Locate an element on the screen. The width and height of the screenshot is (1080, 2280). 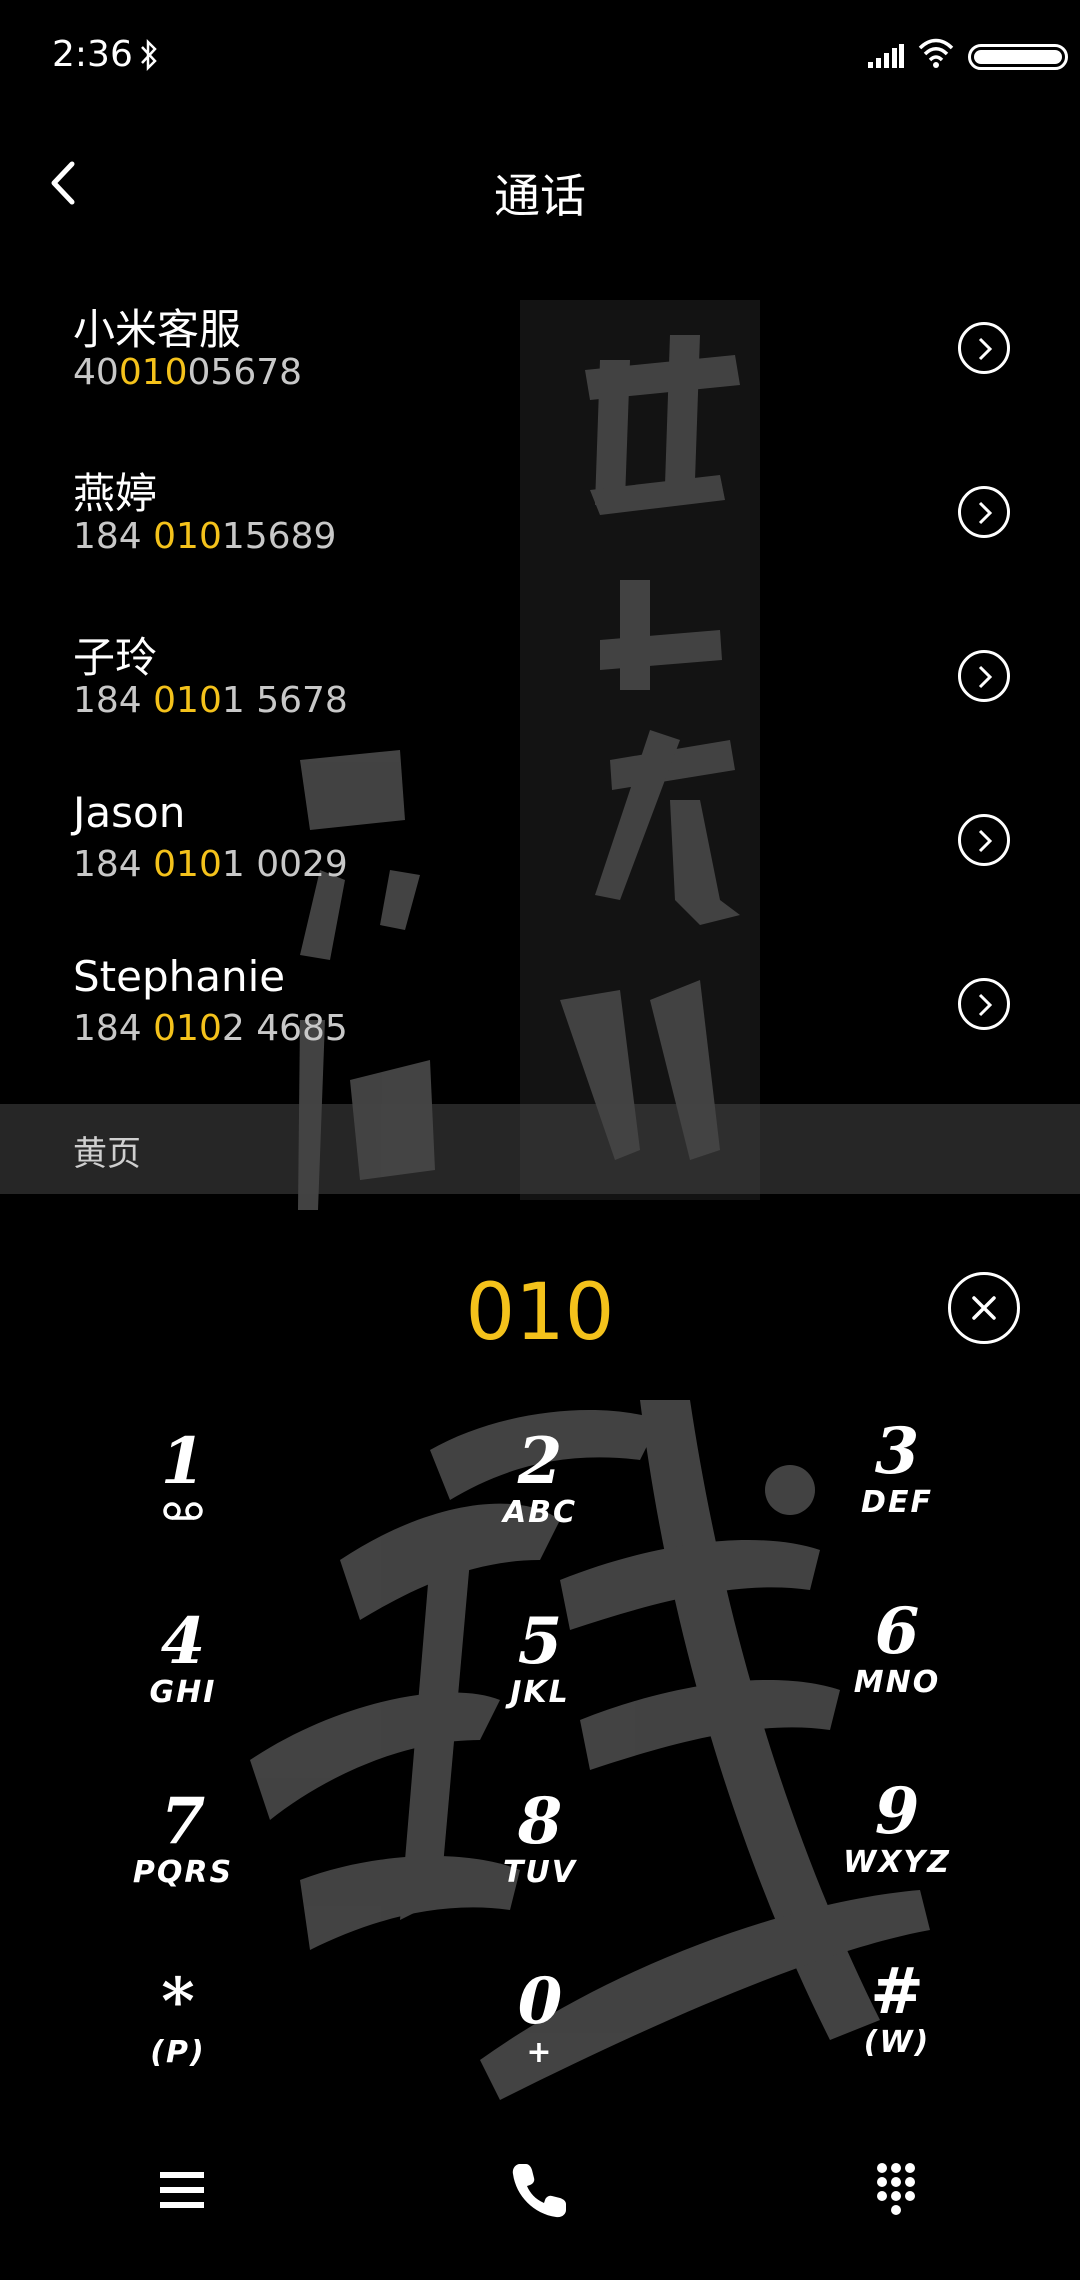
status-time: 2:36 is located at coordinates (92, 54).